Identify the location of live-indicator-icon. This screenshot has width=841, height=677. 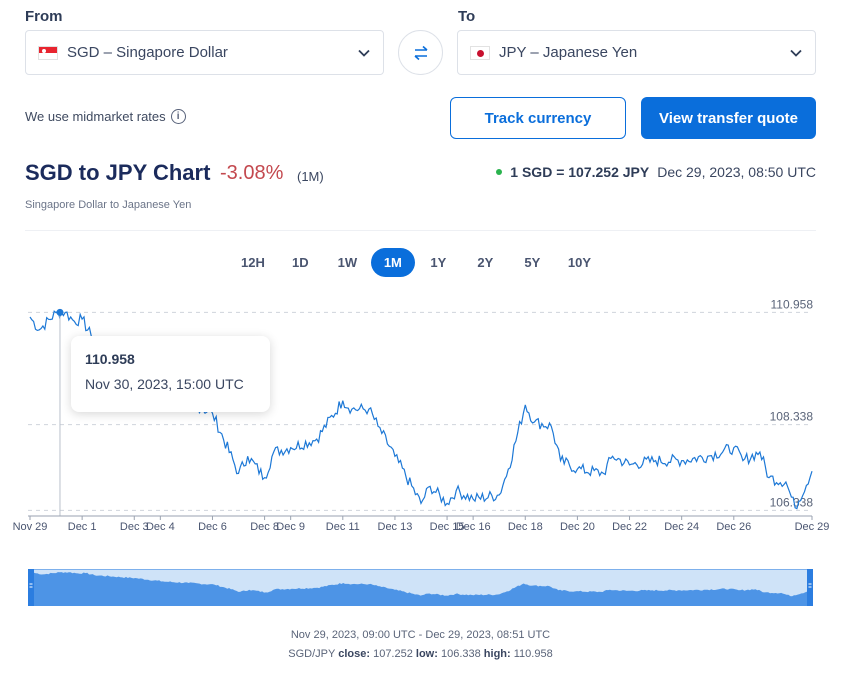
(499, 172).